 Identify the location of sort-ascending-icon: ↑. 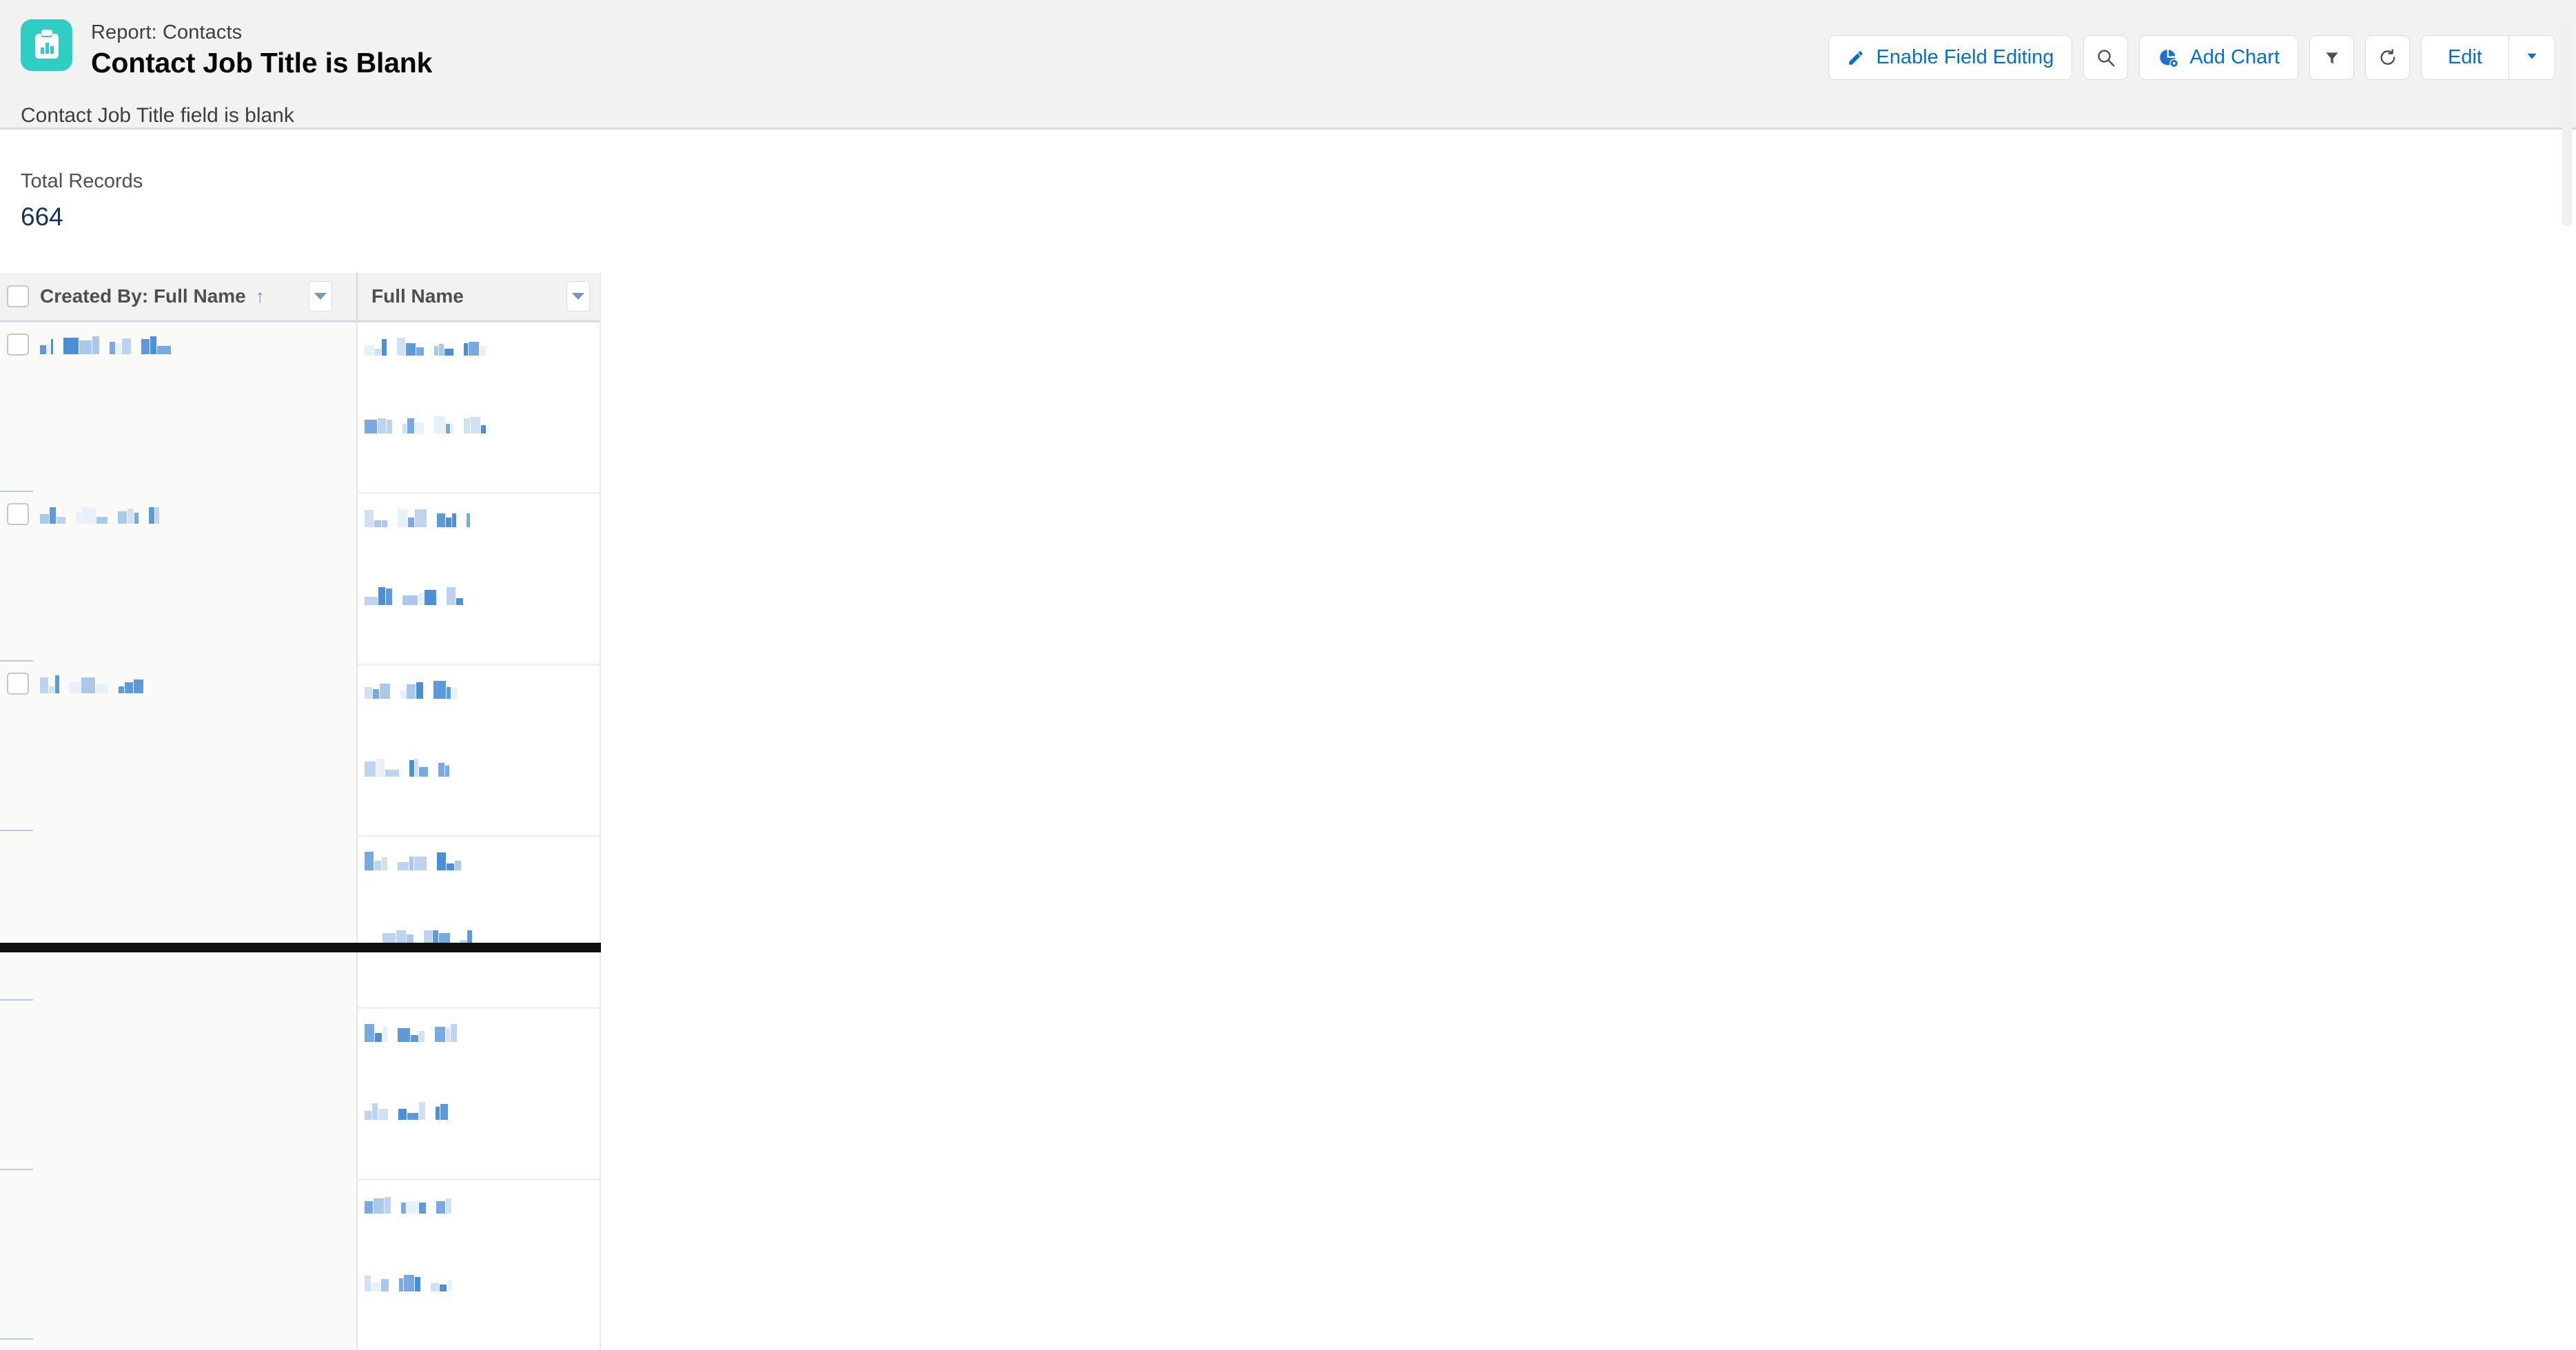
(260, 296).